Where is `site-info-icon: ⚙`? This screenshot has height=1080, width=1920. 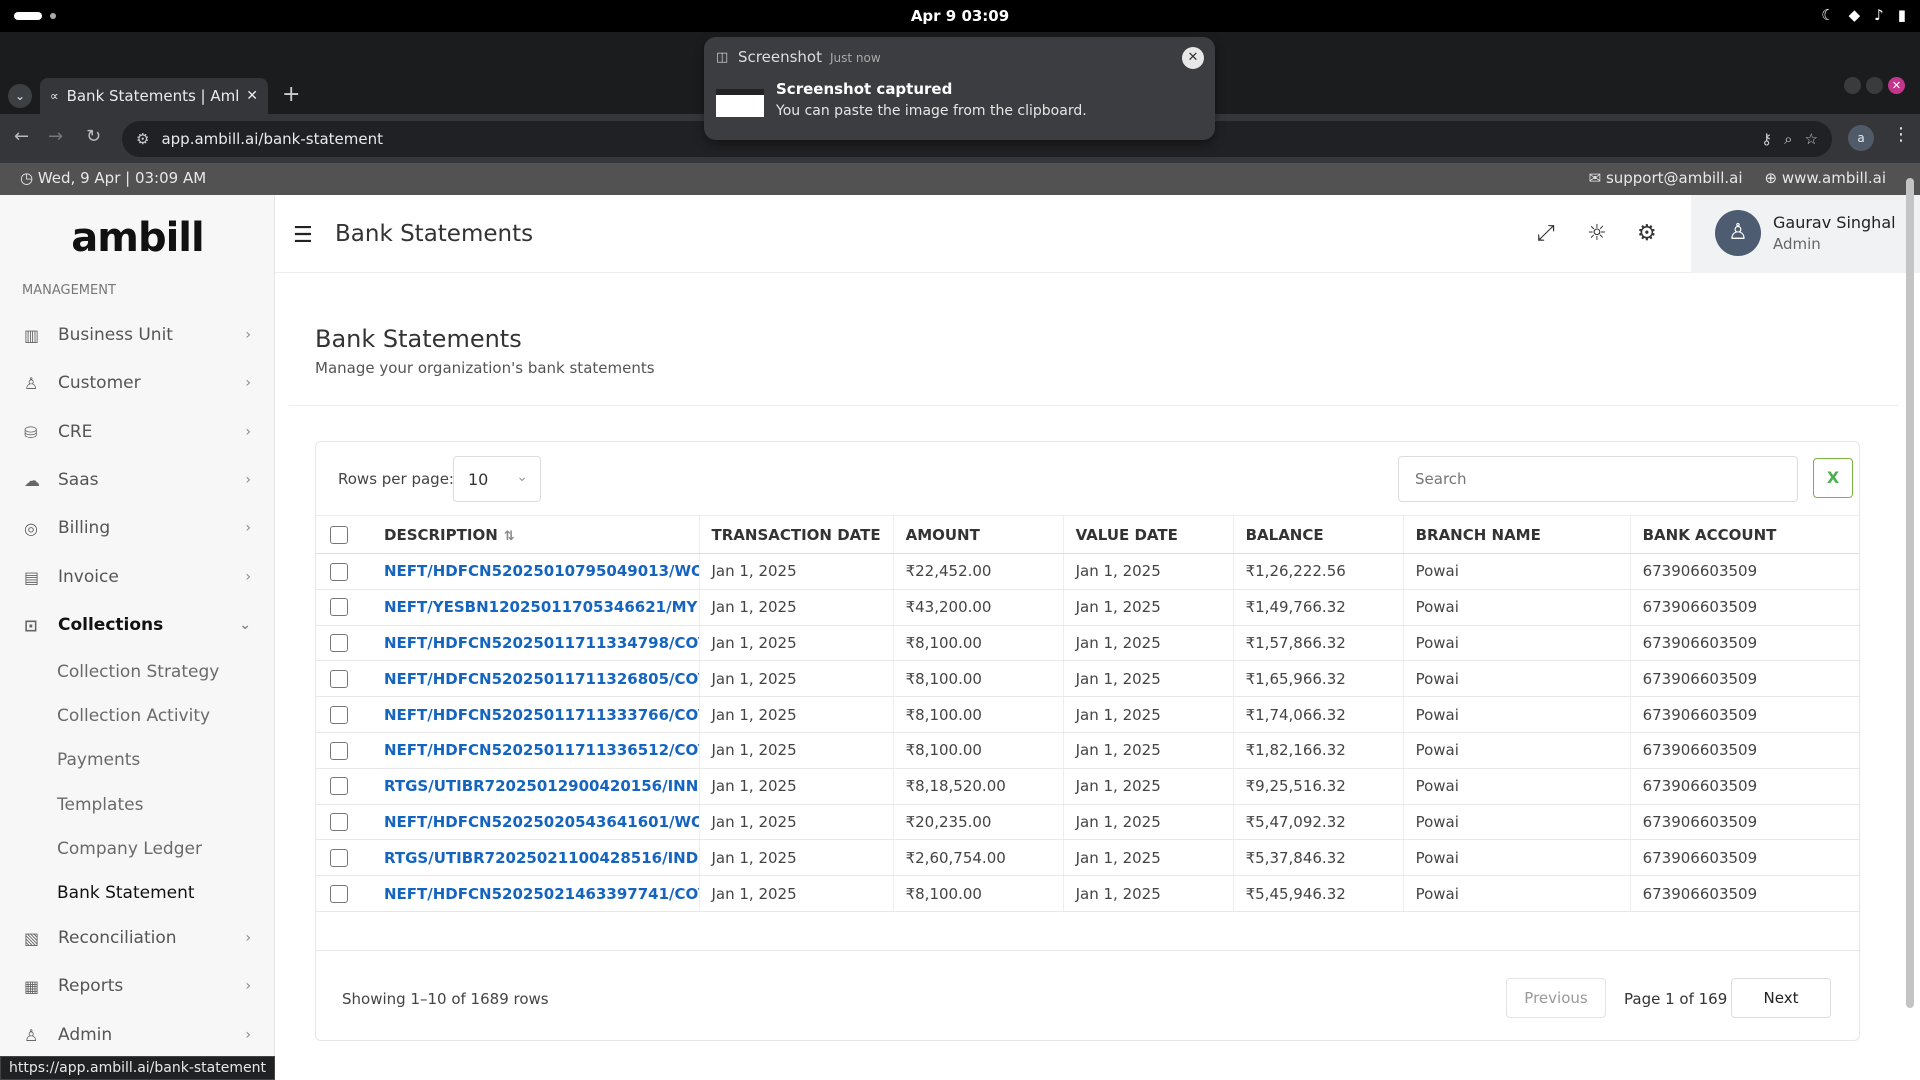 site-info-icon: ⚙ is located at coordinates (142, 139).